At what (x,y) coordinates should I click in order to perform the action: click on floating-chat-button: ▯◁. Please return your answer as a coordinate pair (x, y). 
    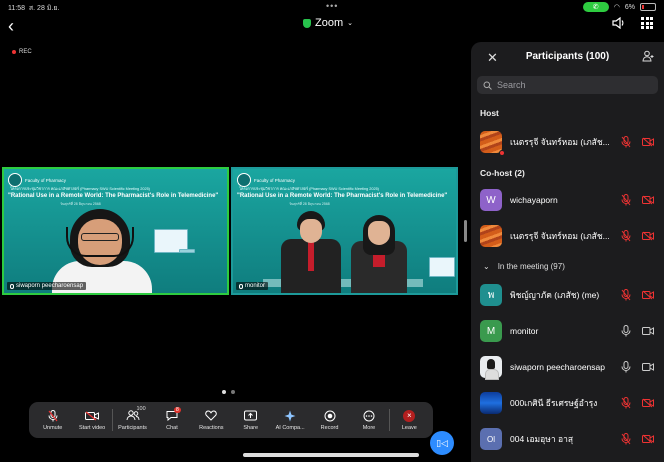
    Looking at the image, I should click on (442, 443).